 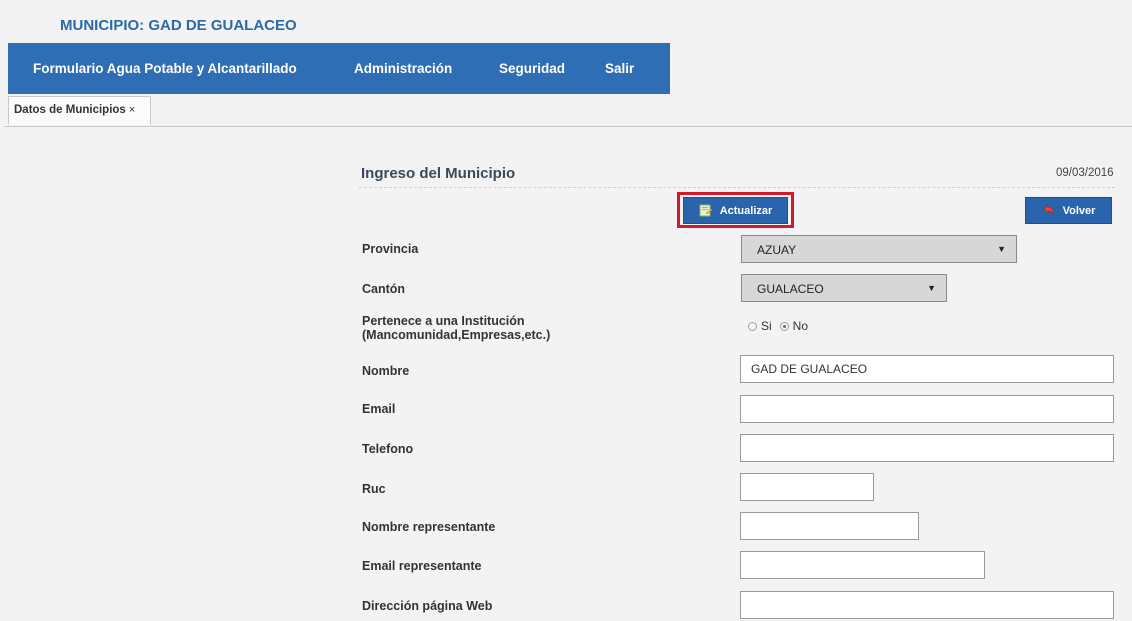 What do you see at coordinates (746, 210) in the screenshot?
I see `actualizar-label: Actualizar` at bounding box center [746, 210].